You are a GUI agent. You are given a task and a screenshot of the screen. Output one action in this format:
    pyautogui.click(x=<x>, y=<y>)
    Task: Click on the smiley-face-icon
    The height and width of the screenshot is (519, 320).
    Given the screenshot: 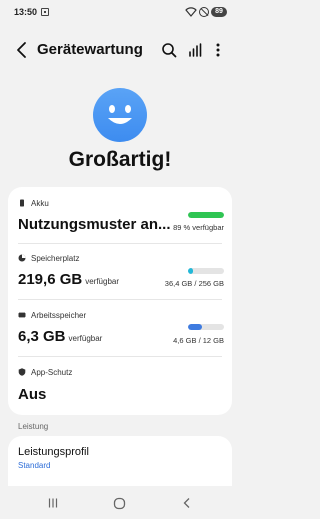 What is the action you would take?
    pyautogui.click(x=120, y=115)
    